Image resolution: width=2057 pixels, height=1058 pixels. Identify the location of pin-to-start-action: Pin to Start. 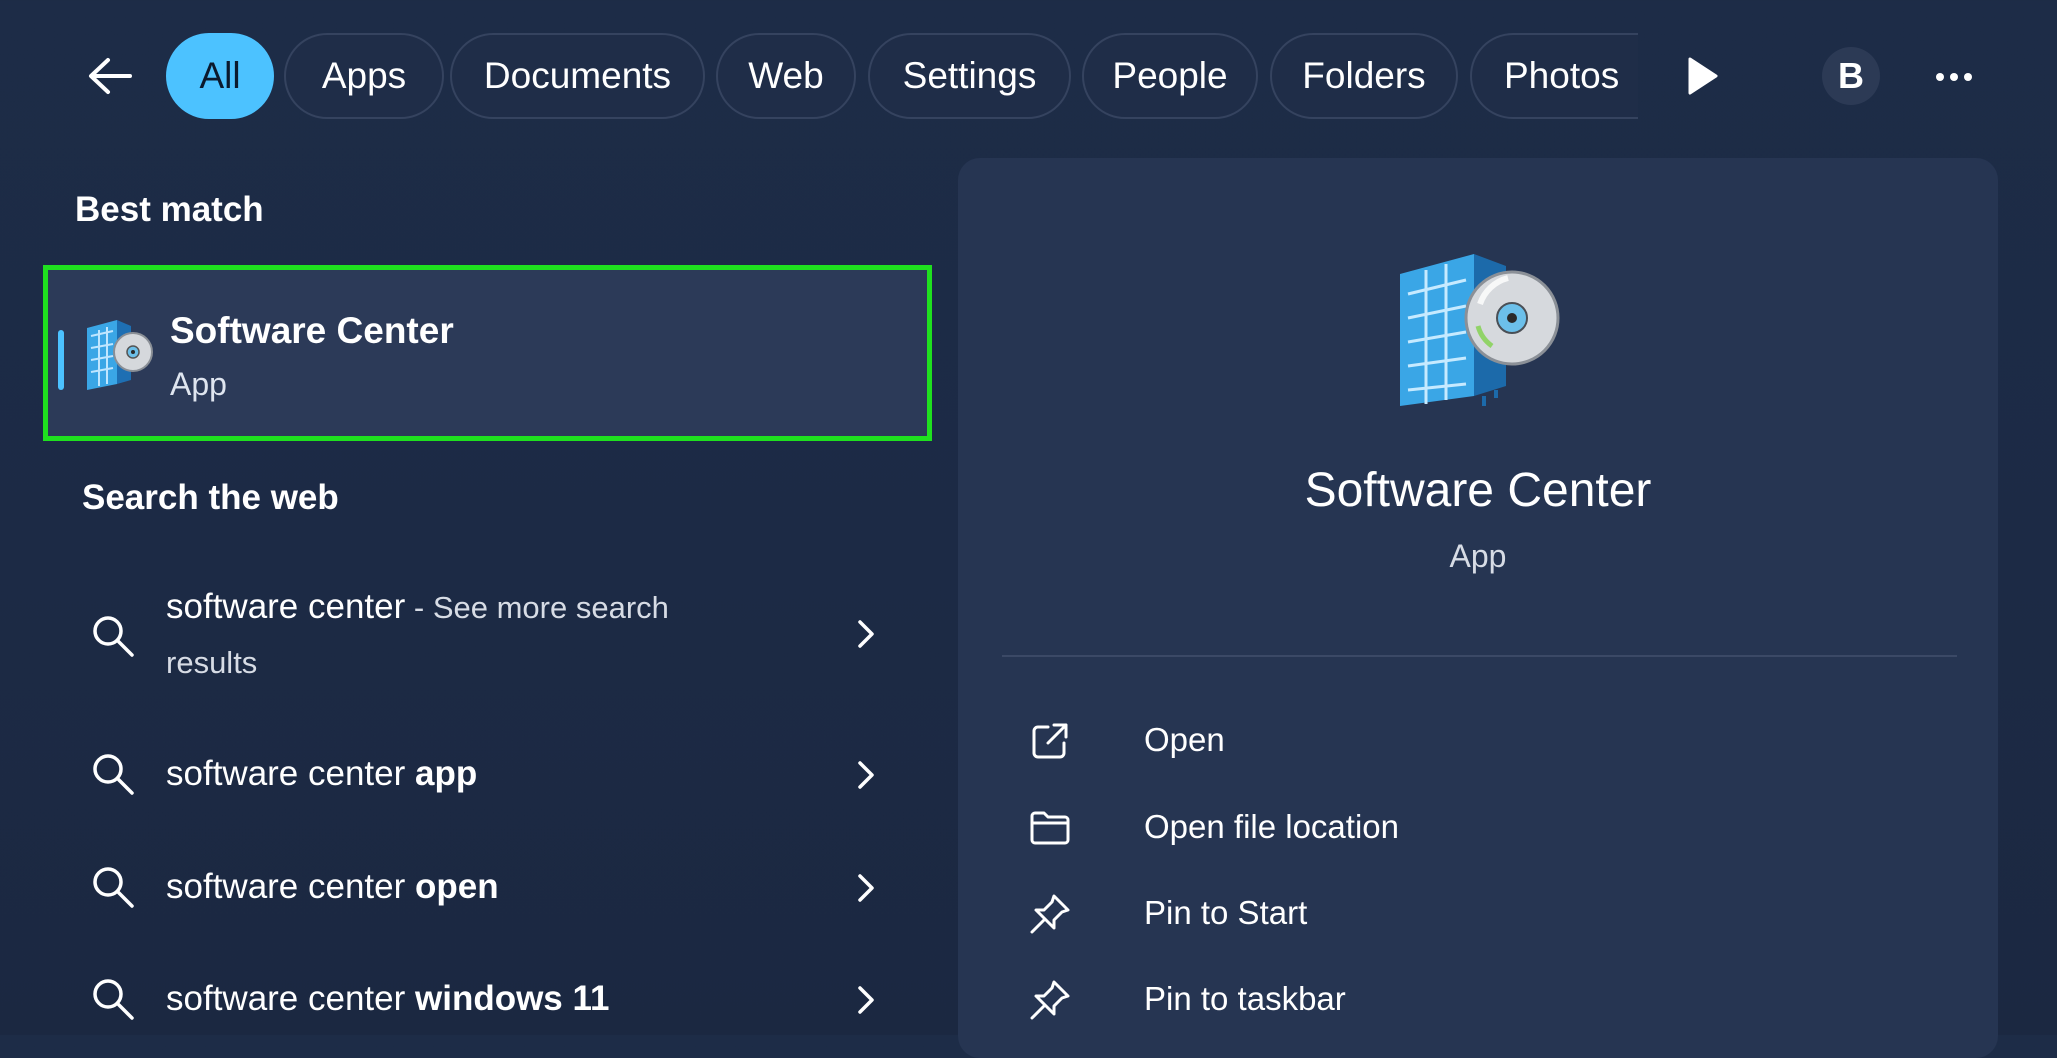
(1328, 914).